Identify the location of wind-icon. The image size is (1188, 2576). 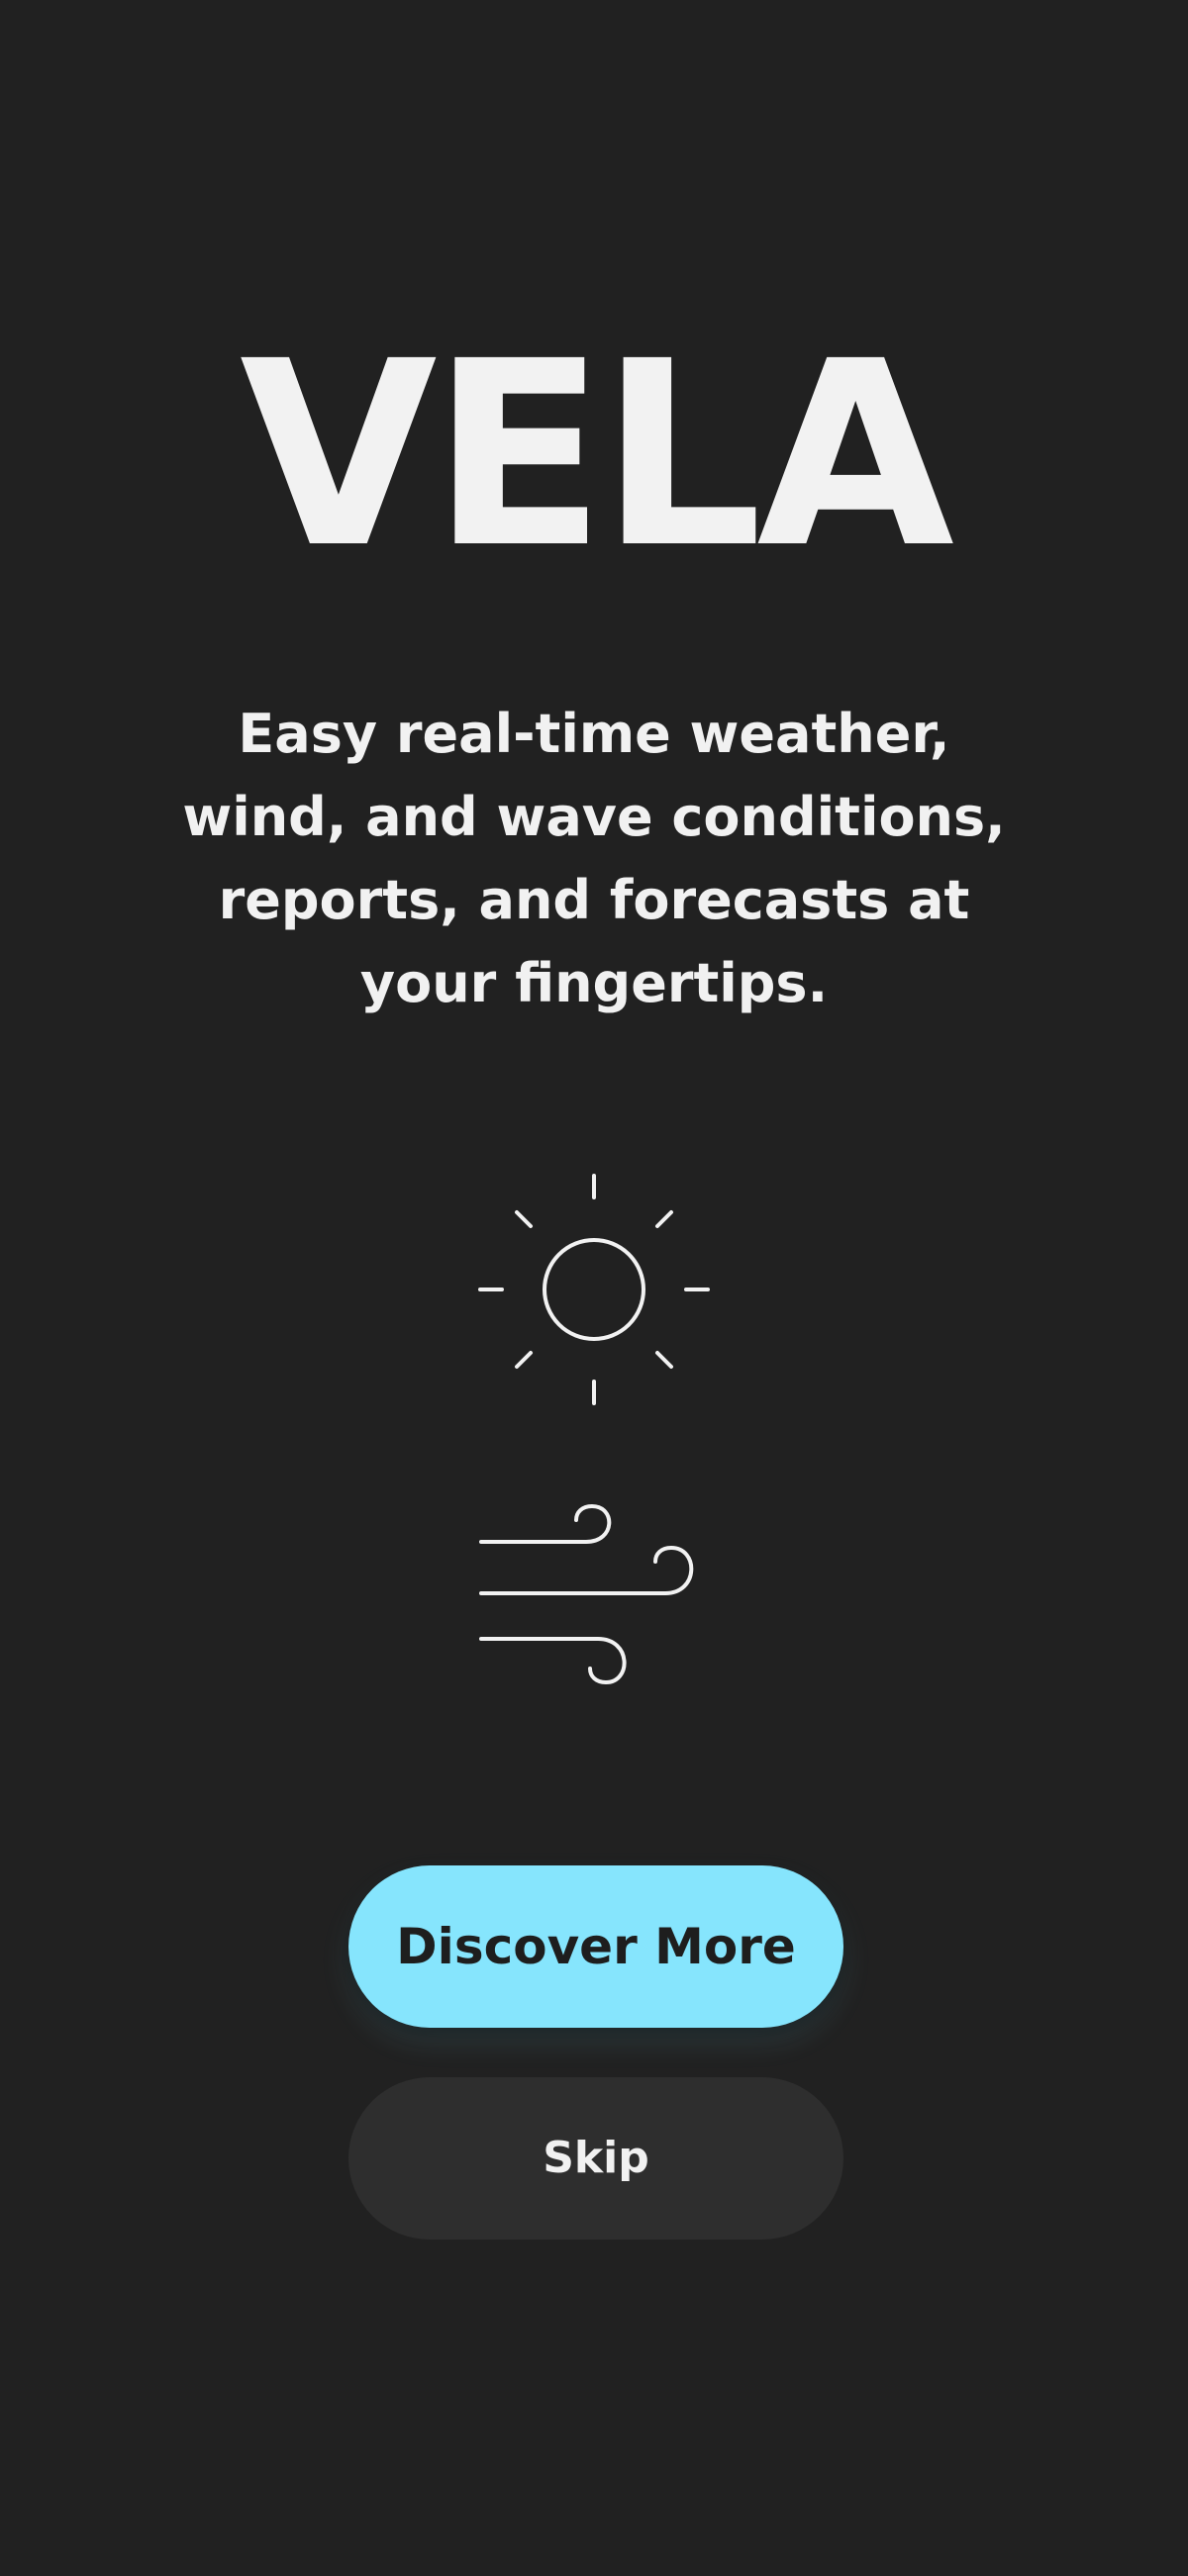
(587, 1594).